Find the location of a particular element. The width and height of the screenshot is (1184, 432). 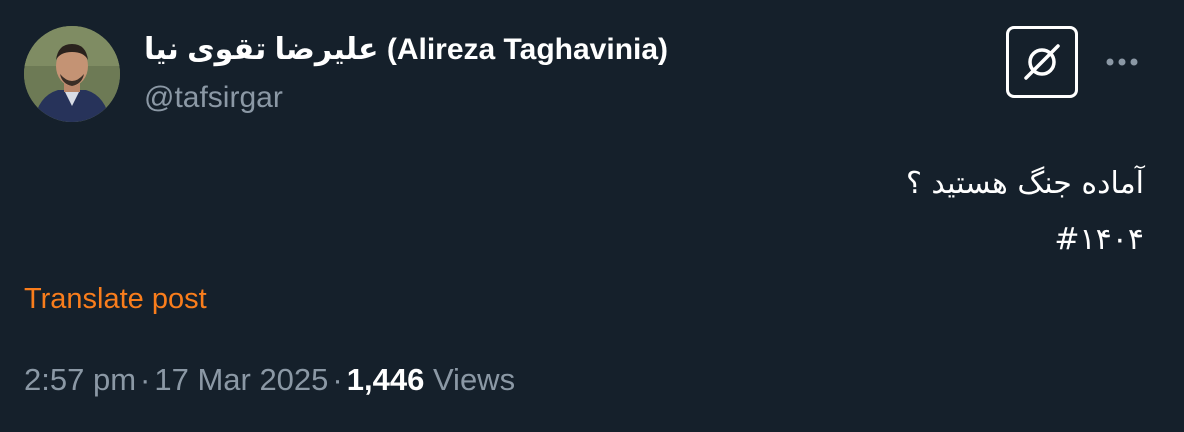

author-display-name: علیرضا تقوی نیا (Alireza Taghavinia) is located at coordinates (406, 50).